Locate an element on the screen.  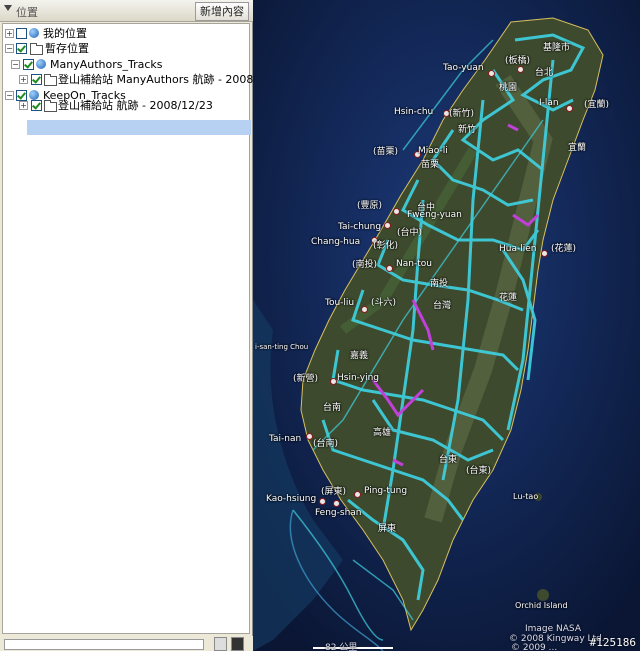
tour-stop-button is located at coordinates (237, 644).